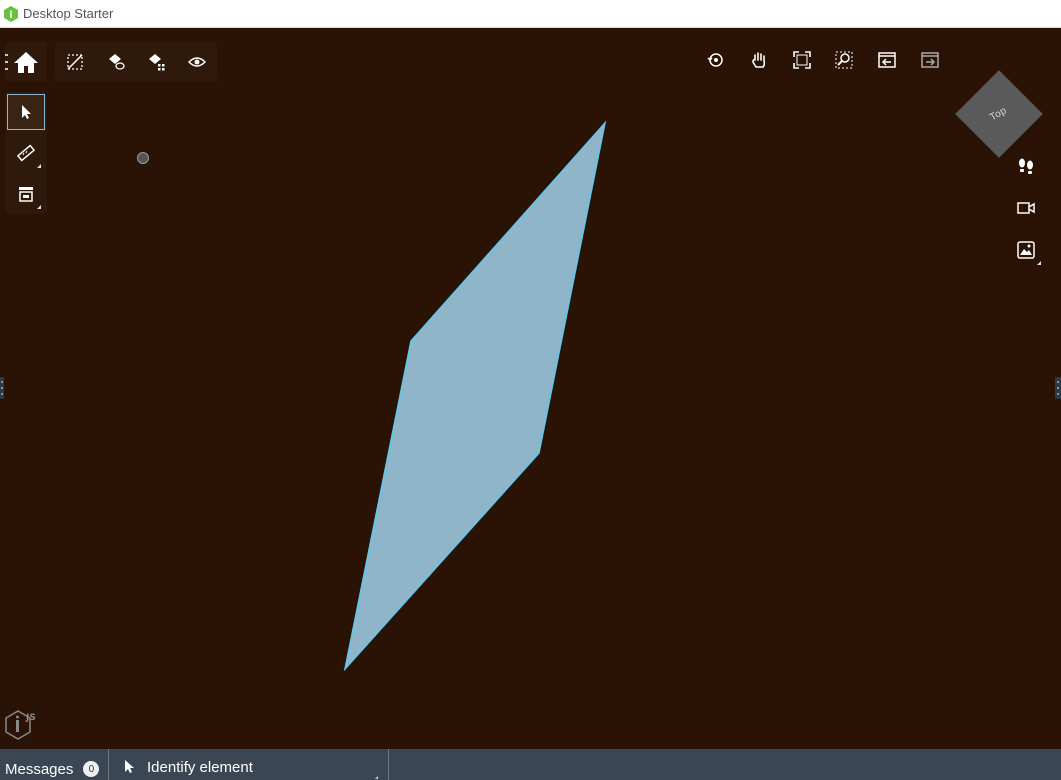 Image resolution: width=1061 pixels, height=780 pixels. I want to click on rotate-button, so click(716, 60).